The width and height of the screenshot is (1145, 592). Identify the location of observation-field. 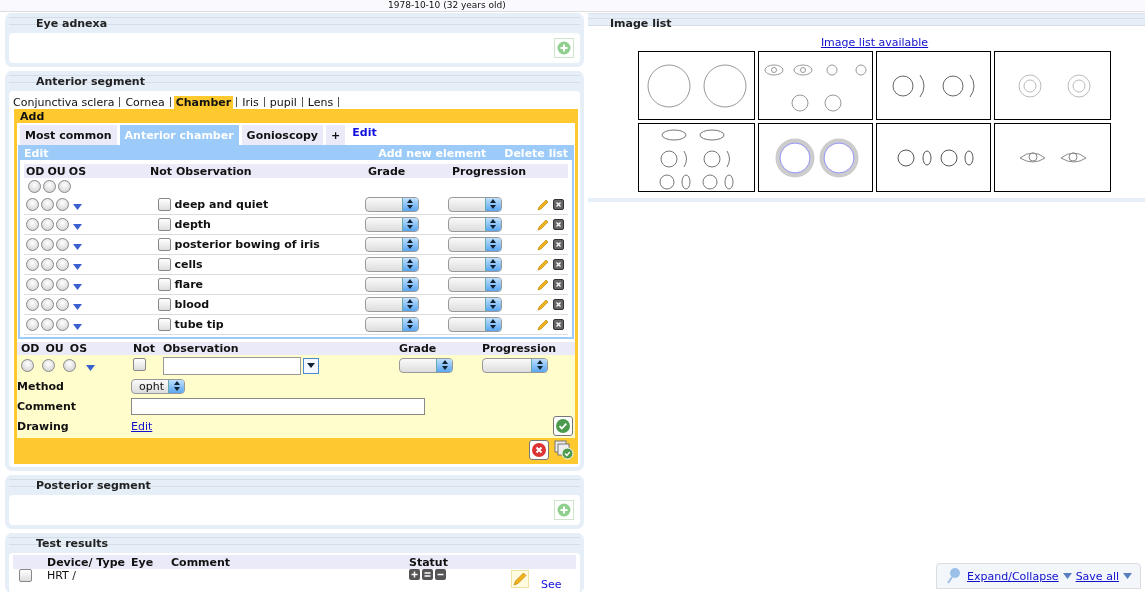
(232, 365).